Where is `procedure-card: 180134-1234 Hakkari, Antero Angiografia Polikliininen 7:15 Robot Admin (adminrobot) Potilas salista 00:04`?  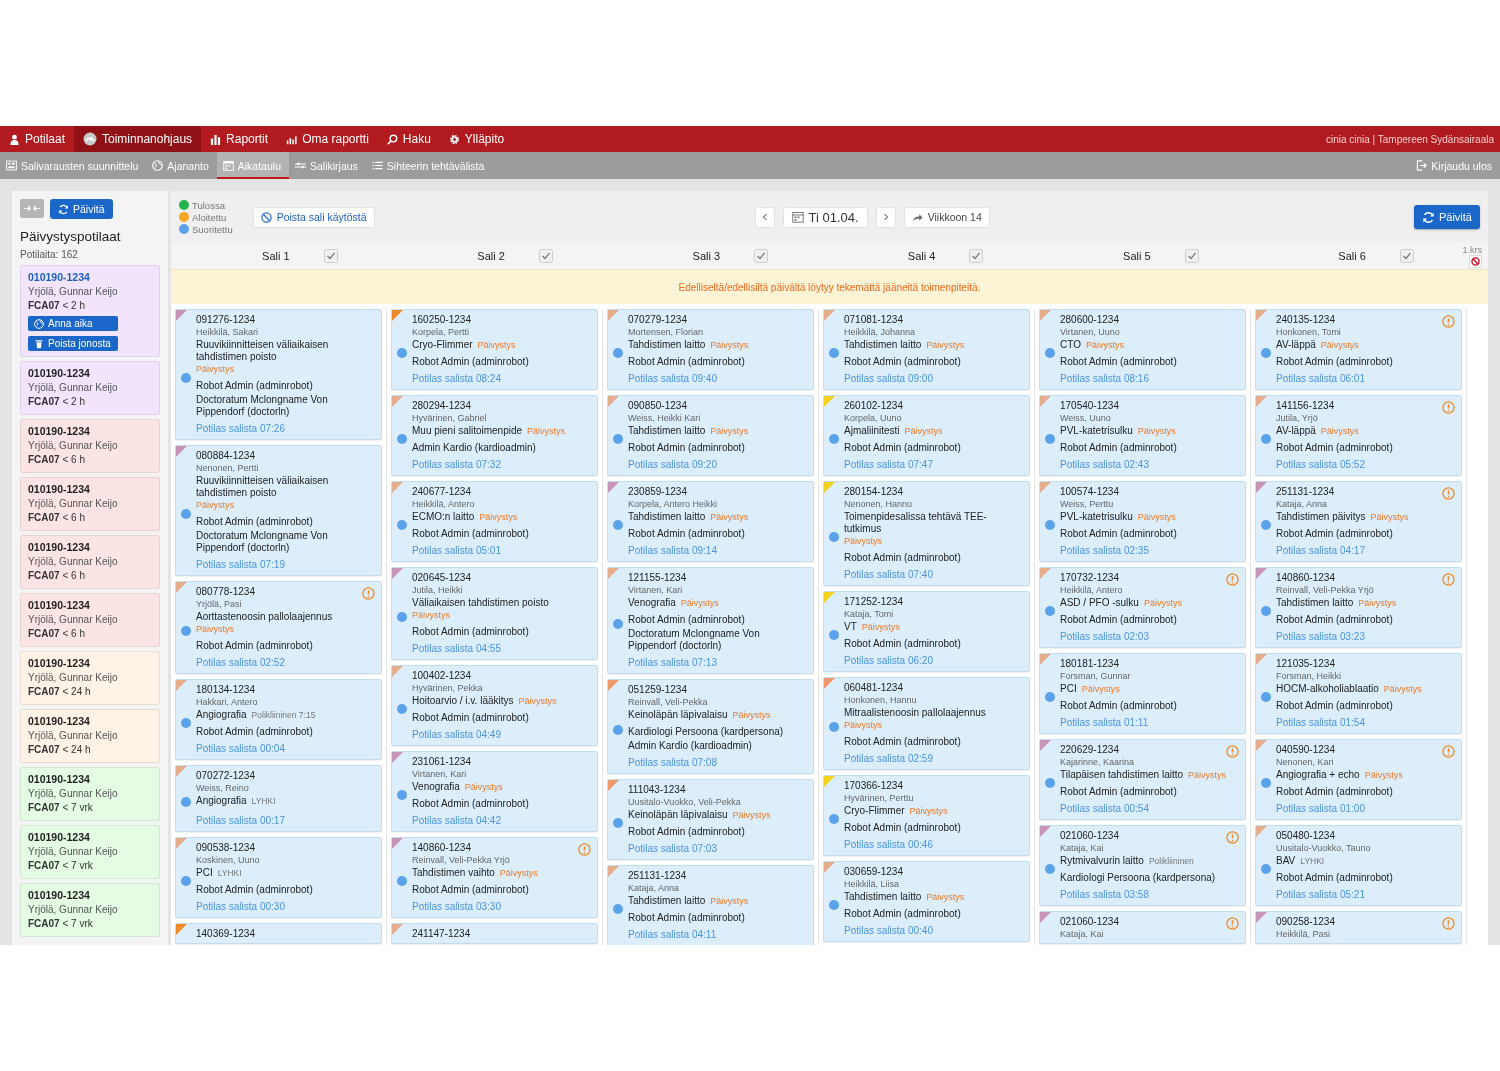 procedure-card: 180134-1234 Hakkari, Antero Angiografia Polikliininen 7:15 Robot Admin (adminrobot) Potilas salista 00:04 is located at coordinates (278, 719).